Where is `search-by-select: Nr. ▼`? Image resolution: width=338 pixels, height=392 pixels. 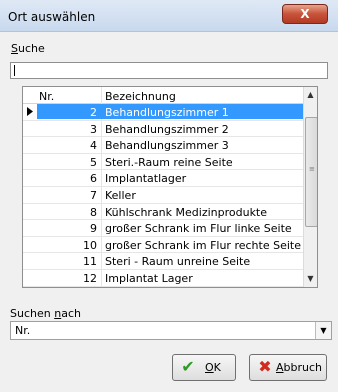
search-by-select: Nr. ▼ is located at coordinates (171, 330).